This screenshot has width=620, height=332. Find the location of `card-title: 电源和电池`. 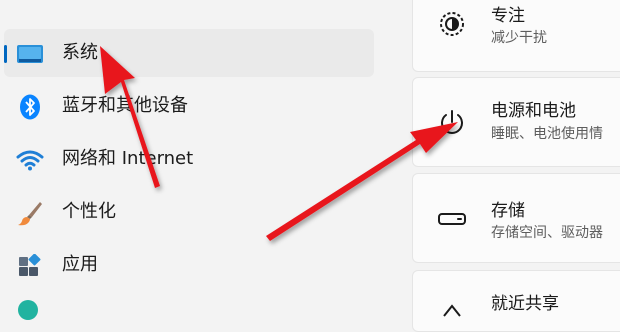

card-title: 电源和电池 is located at coordinates (533, 111).